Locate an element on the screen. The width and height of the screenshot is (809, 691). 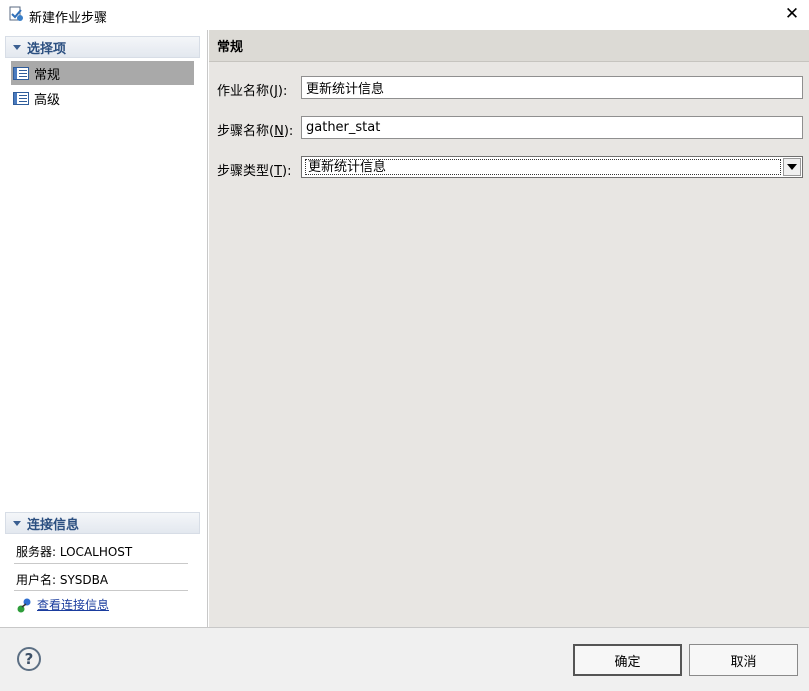
nav-item-label: 常规 is located at coordinates (47, 75).